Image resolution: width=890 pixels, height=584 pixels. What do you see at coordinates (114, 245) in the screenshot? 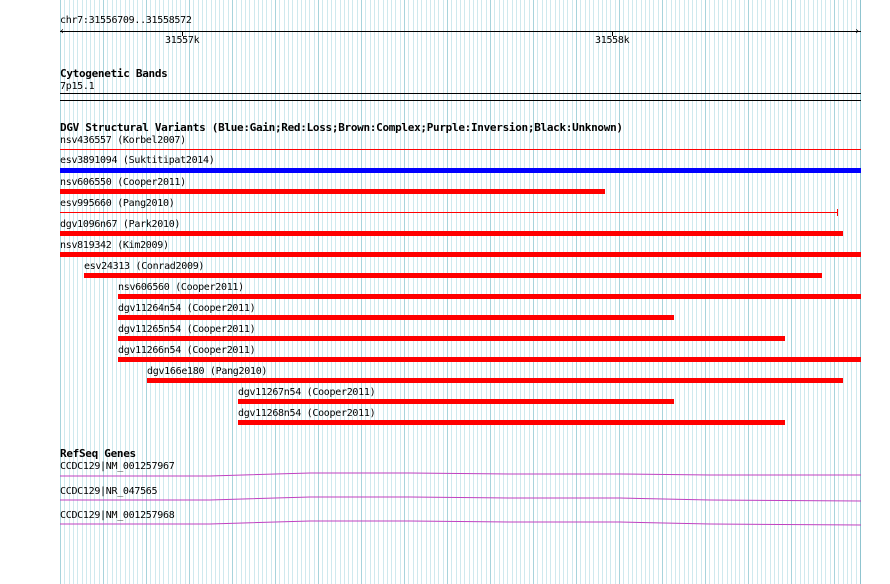
I see `variant-label: nsv819342 (Kim2009)` at bounding box center [114, 245].